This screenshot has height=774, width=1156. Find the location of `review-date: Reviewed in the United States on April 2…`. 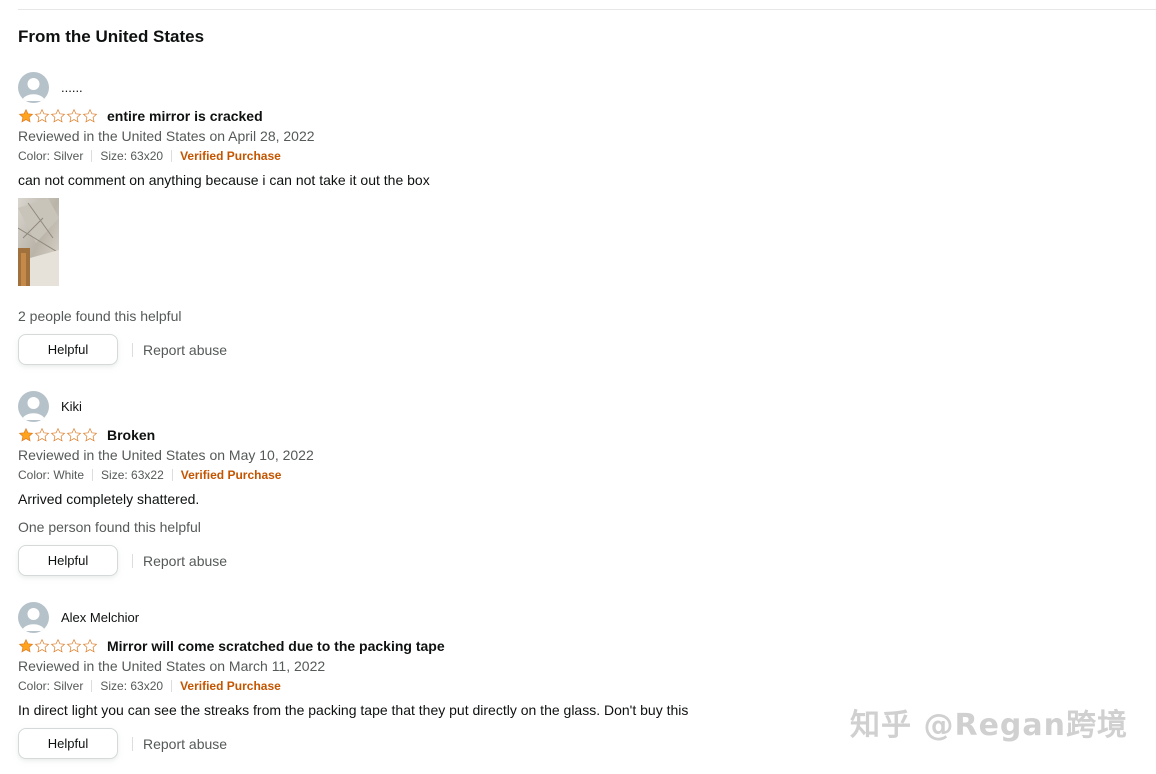

review-date: Reviewed in the United States on April 2… is located at coordinates (166, 136).